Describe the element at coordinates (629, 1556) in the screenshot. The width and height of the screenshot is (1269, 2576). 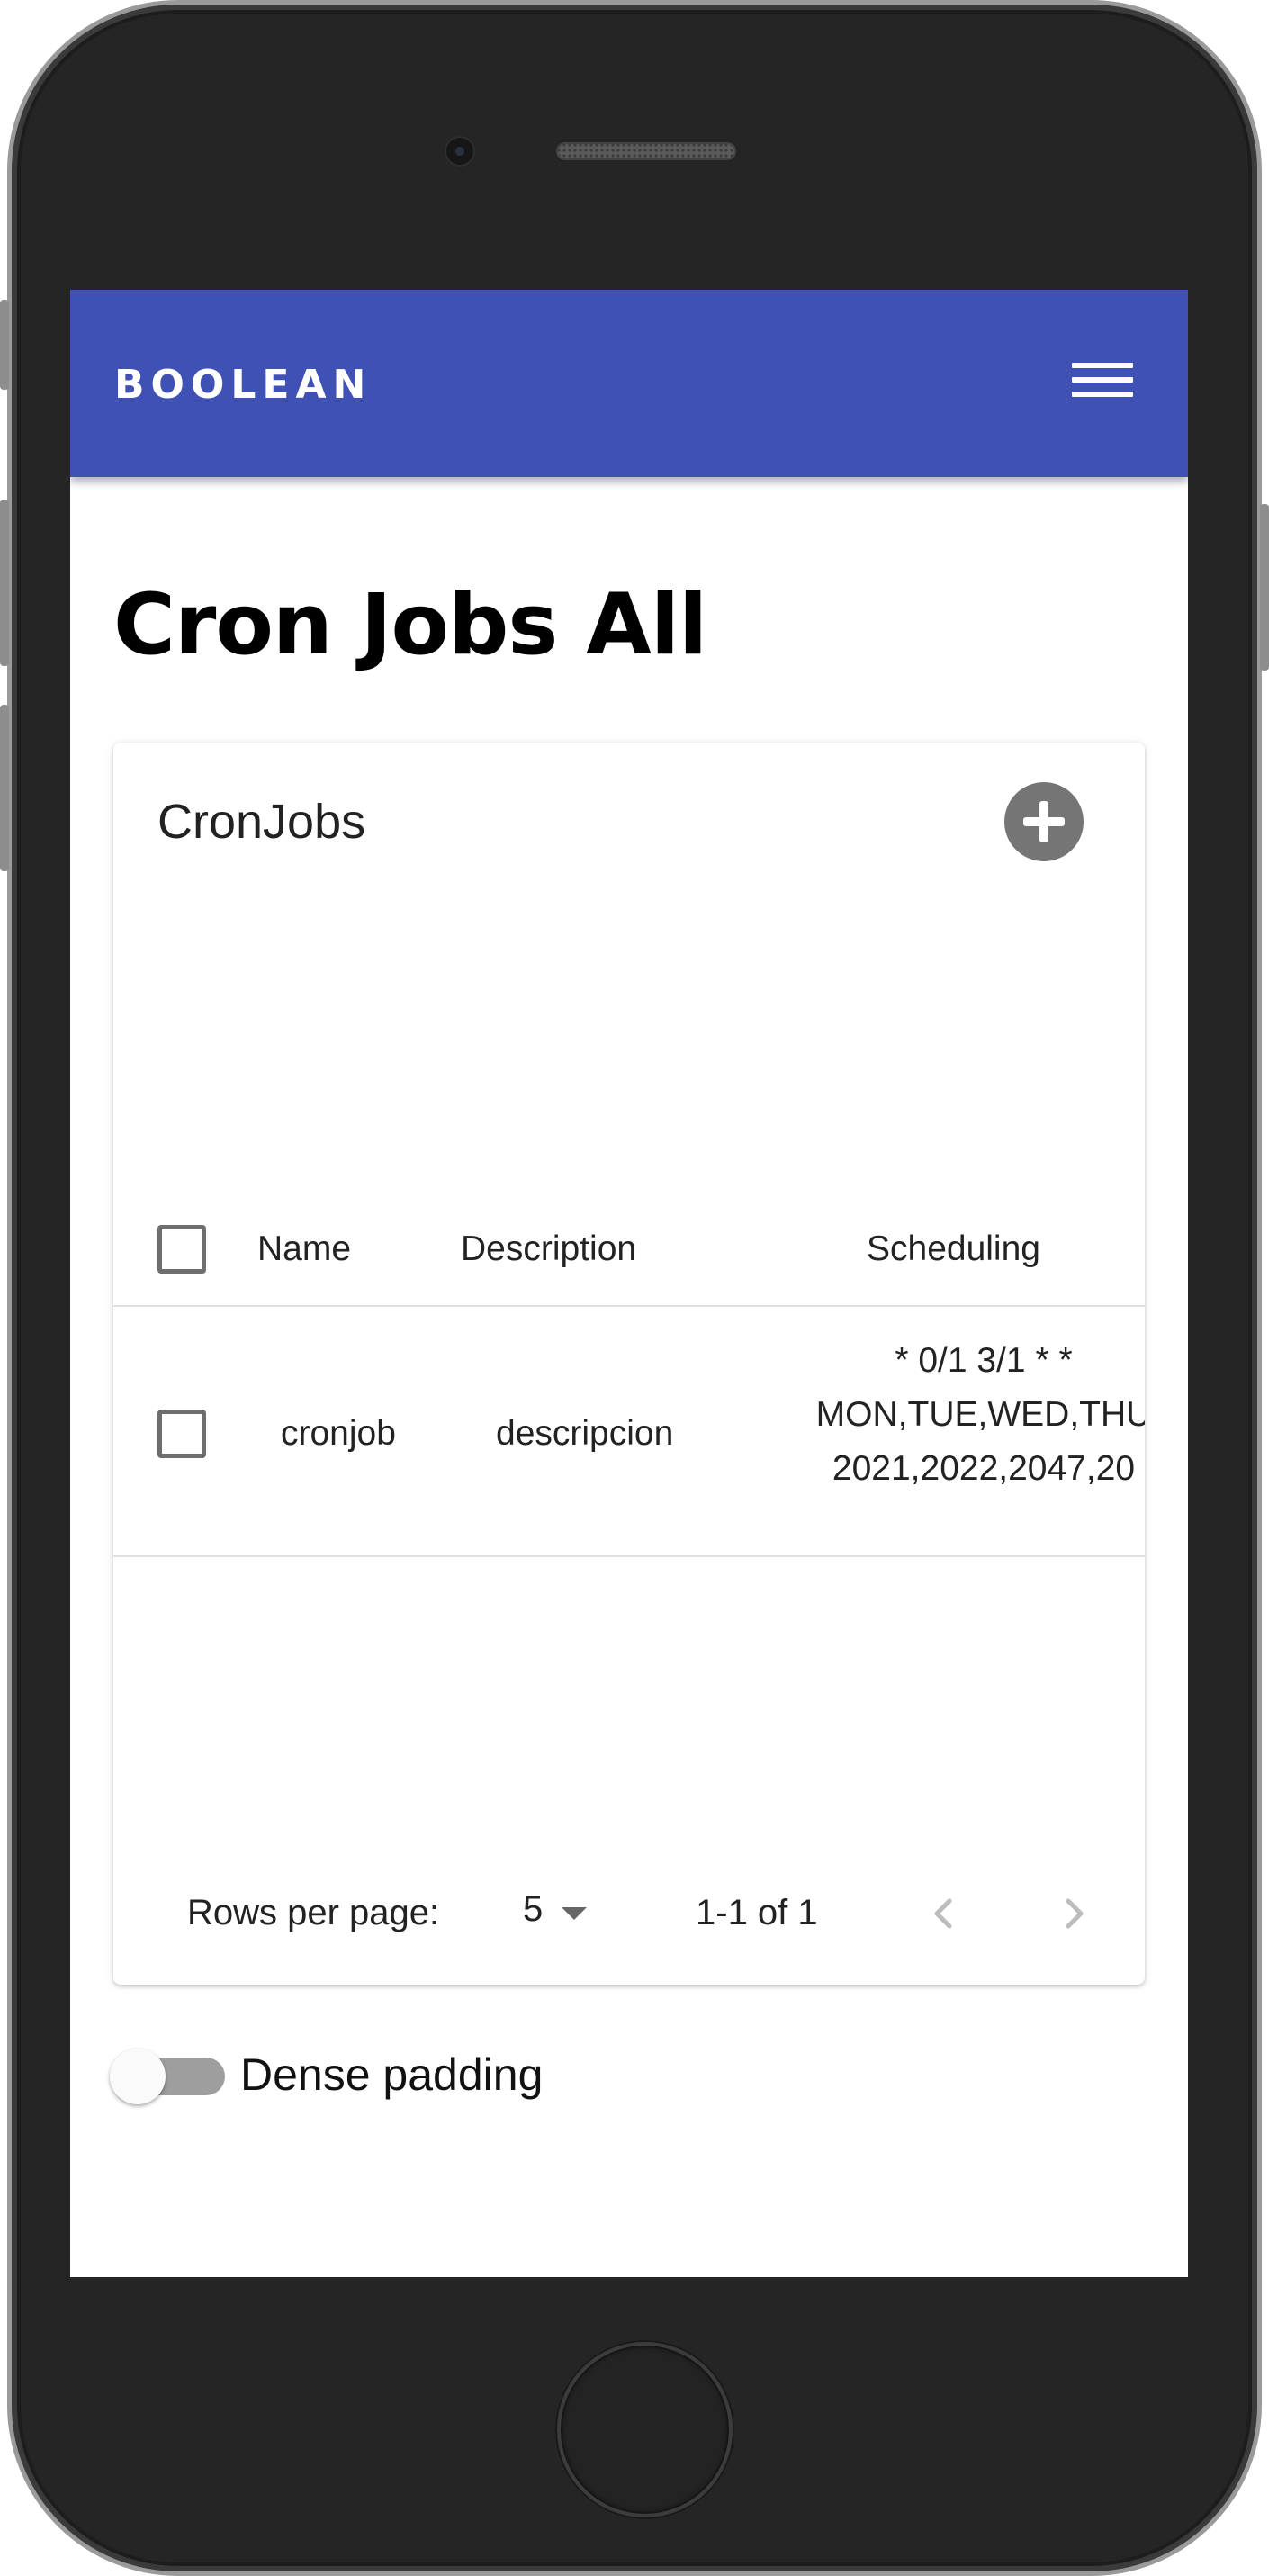
I see `row-divider` at that location.